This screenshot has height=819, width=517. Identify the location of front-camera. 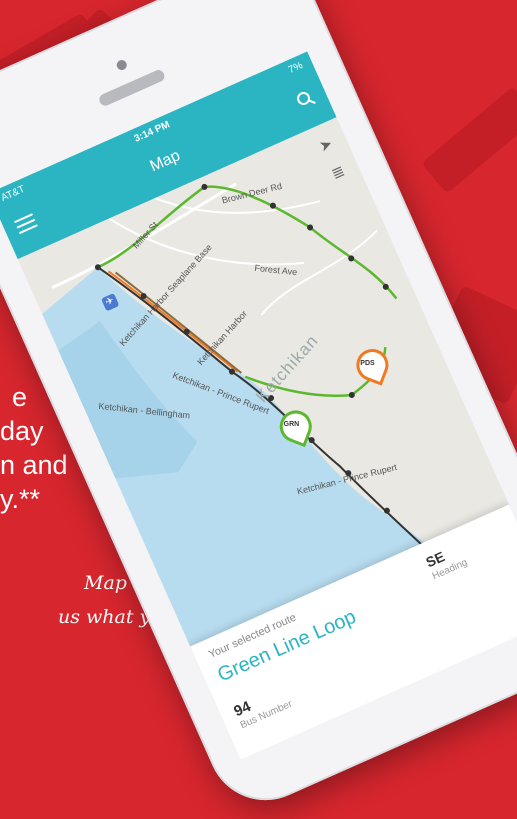
(122, 65).